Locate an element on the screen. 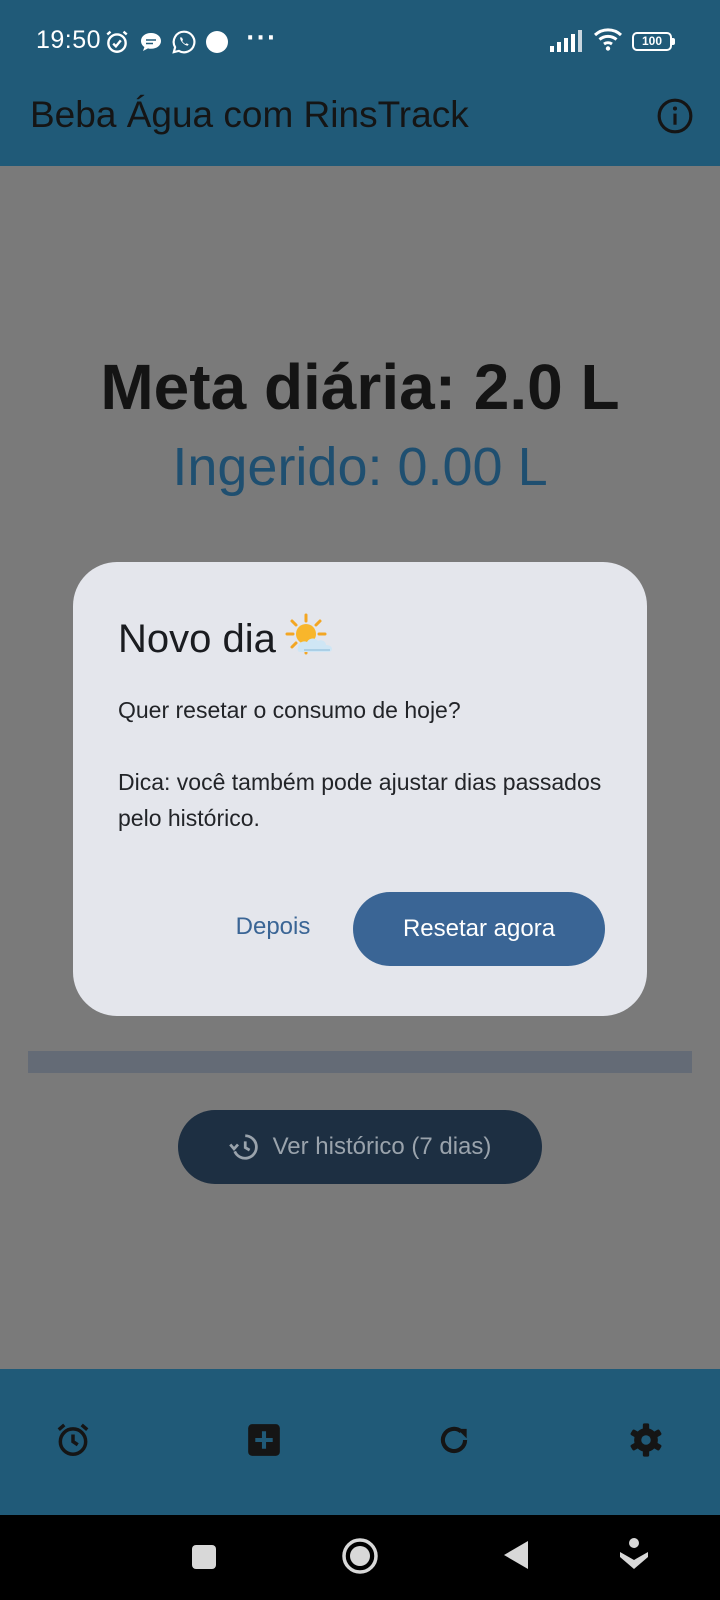 The height and width of the screenshot is (1600, 720). back-icon is located at coordinates (516, 1557).